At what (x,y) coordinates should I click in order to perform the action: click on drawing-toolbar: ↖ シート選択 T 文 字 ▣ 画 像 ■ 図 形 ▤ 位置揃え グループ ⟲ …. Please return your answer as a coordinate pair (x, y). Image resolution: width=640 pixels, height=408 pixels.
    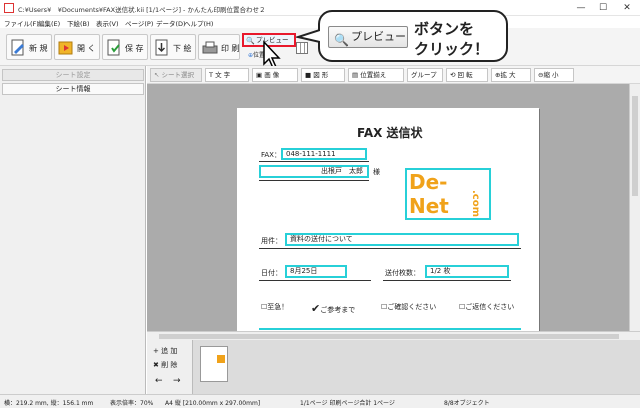
    Looking at the image, I should click on (393, 75).